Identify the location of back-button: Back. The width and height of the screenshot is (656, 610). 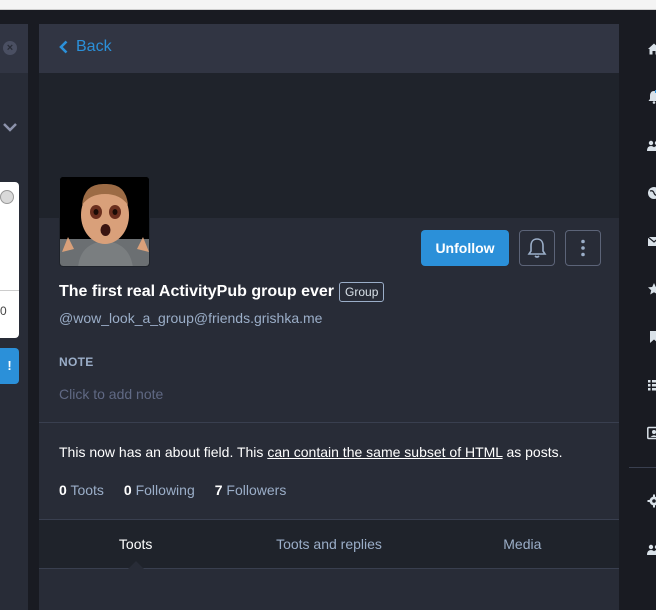
(85, 47).